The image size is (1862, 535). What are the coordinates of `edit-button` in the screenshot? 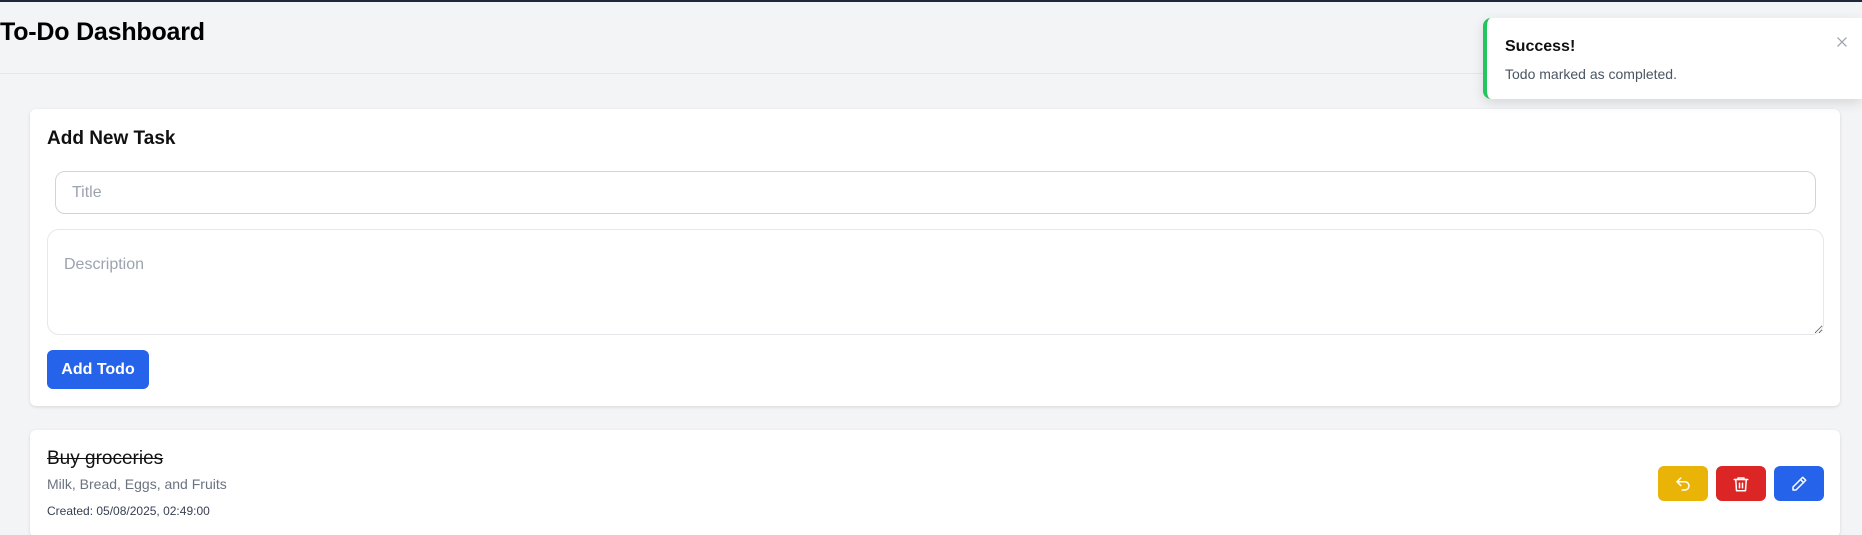 It's located at (1799, 483).